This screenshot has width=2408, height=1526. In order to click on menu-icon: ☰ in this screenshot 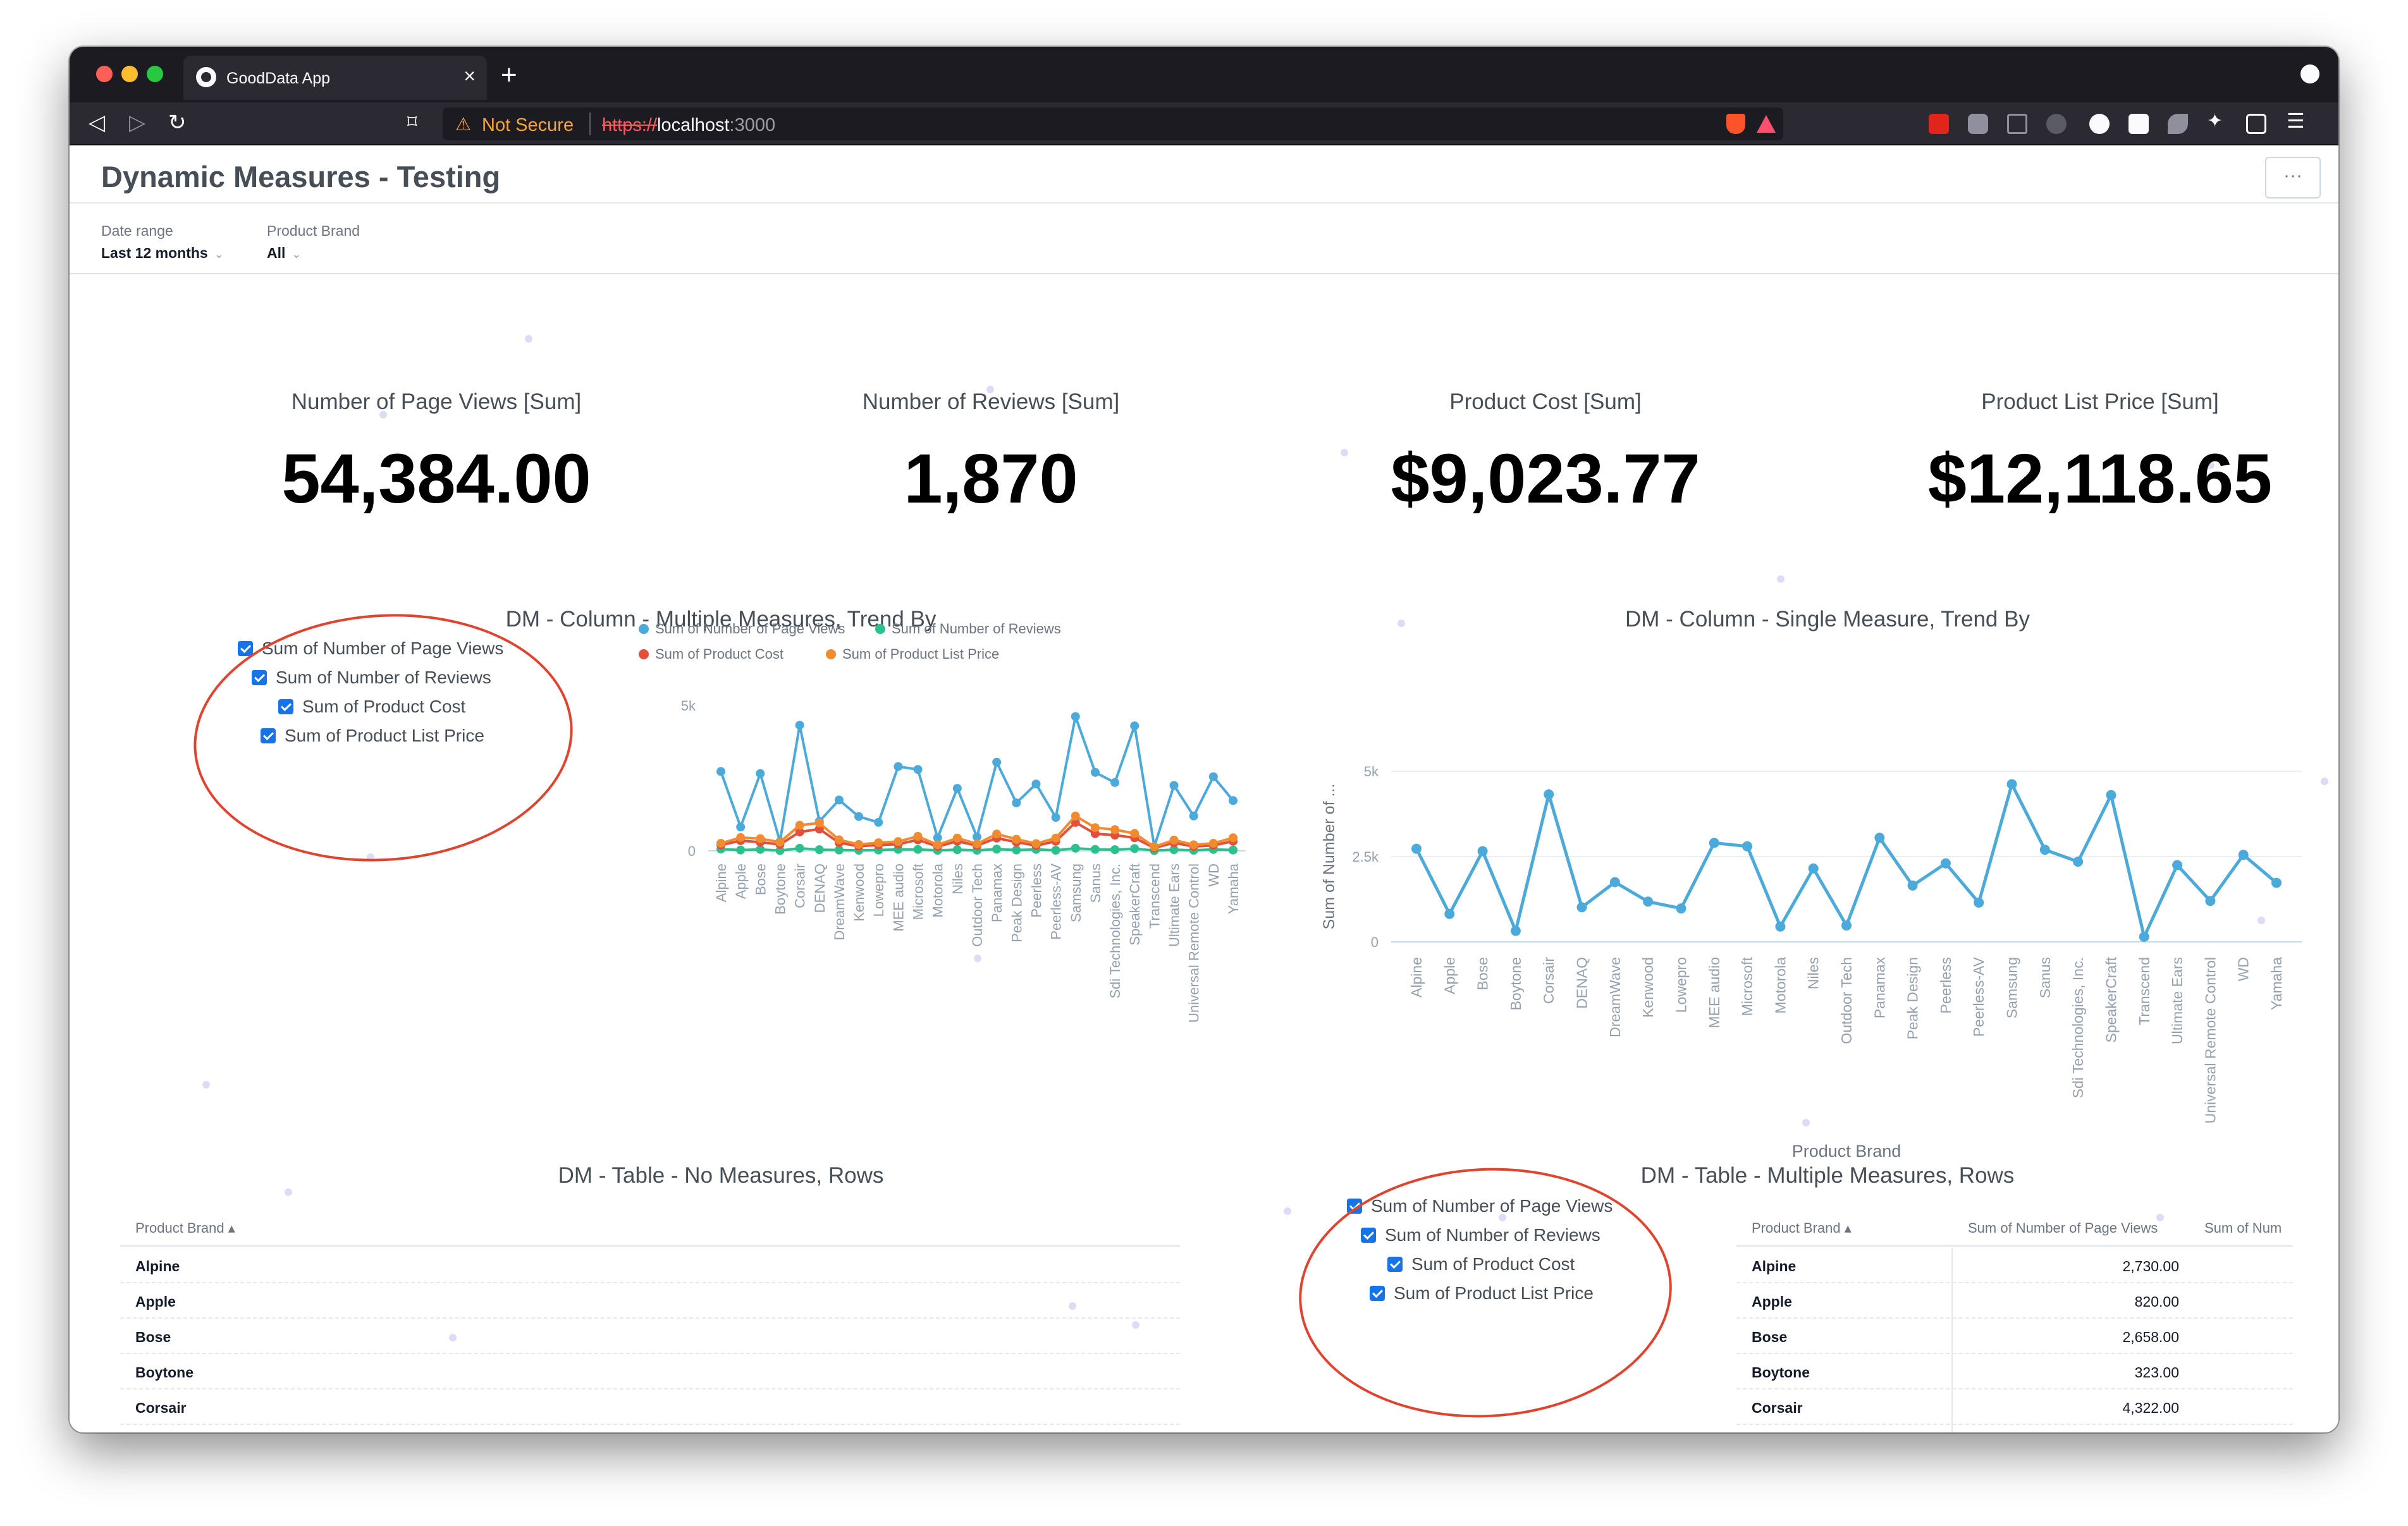, I will do `click(2297, 120)`.